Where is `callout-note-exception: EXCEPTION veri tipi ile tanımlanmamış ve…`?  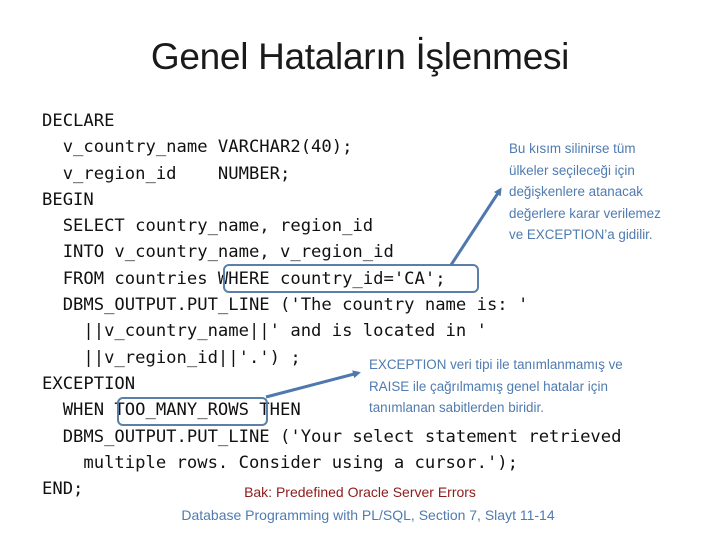 callout-note-exception: EXCEPTION veri tipi ile tanımlanmamış ve… is located at coordinates (496, 386).